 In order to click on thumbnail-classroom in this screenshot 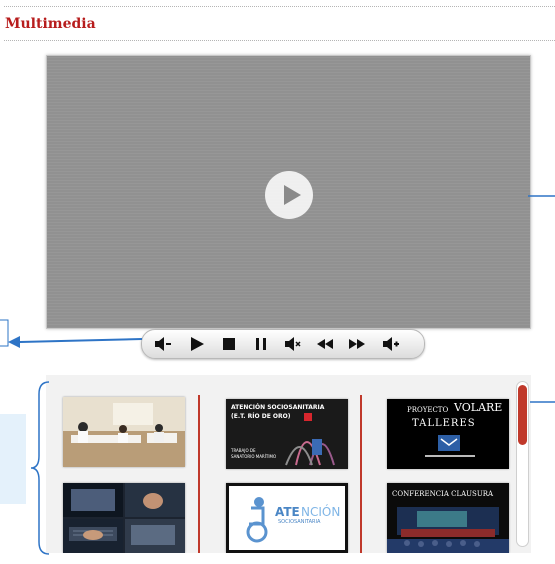, I will do `click(124, 432)`.